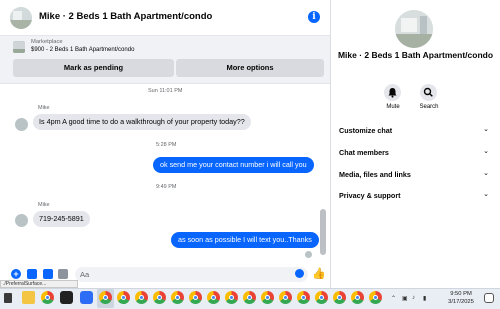  What do you see at coordinates (323, 232) in the screenshot?
I see `scrollbar` at bounding box center [323, 232].